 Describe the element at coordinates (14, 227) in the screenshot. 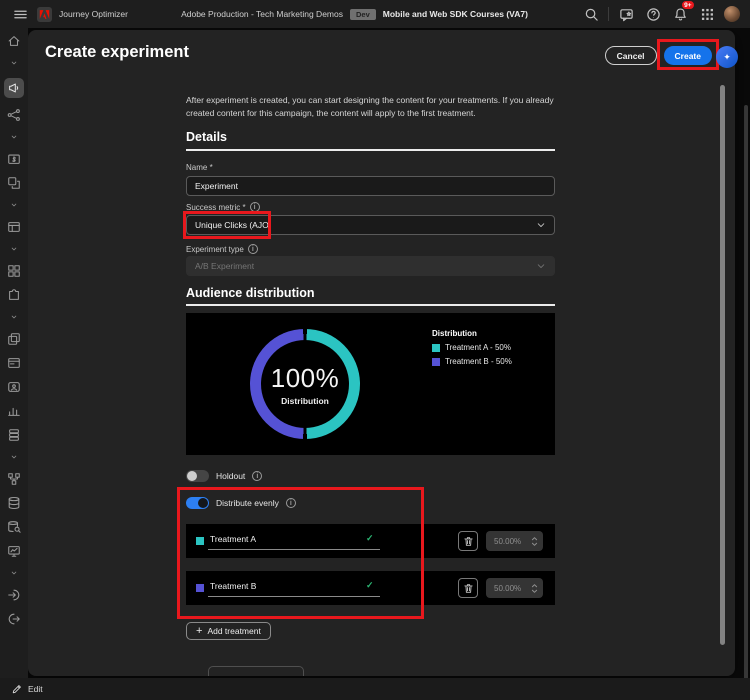

I see `schedules-icon` at that location.